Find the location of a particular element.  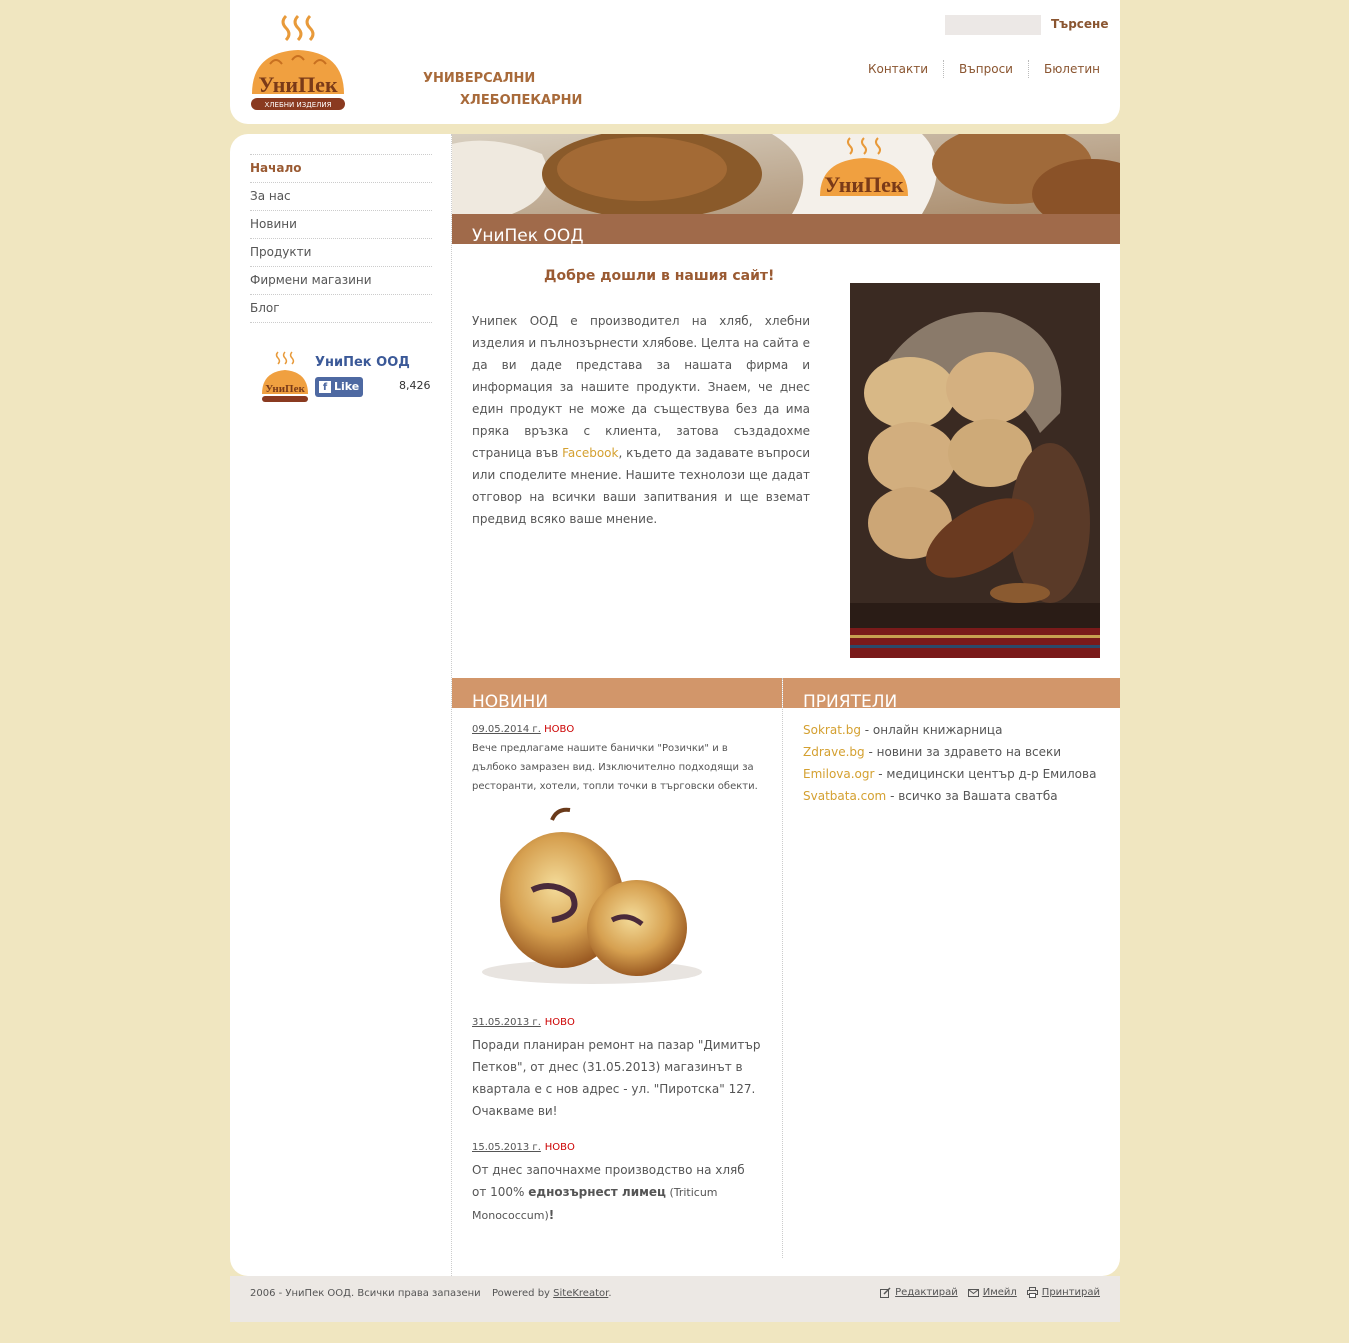

nav-questions: Въпроси is located at coordinates (985, 69).